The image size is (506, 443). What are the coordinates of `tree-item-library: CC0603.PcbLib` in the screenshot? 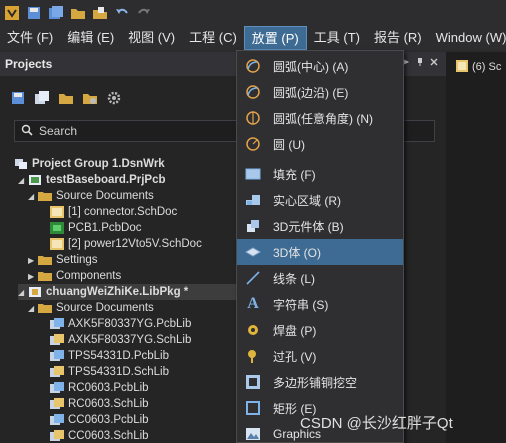 It's located at (99, 420).